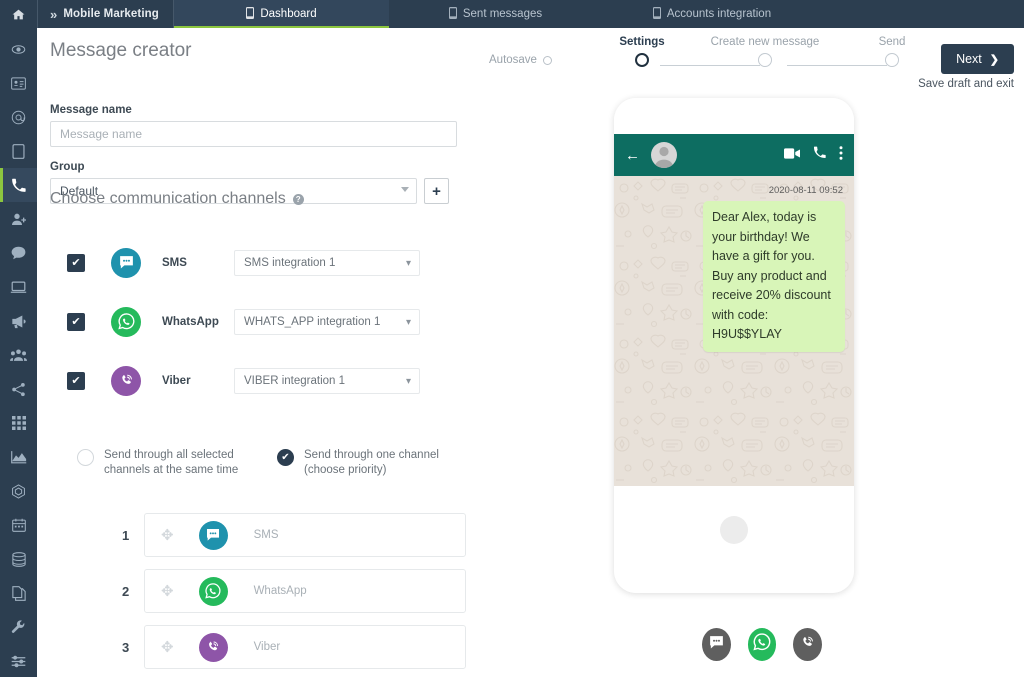 The width and height of the screenshot is (1024, 681). What do you see at coordinates (436, 191) in the screenshot?
I see `add-group-button: +` at bounding box center [436, 191].